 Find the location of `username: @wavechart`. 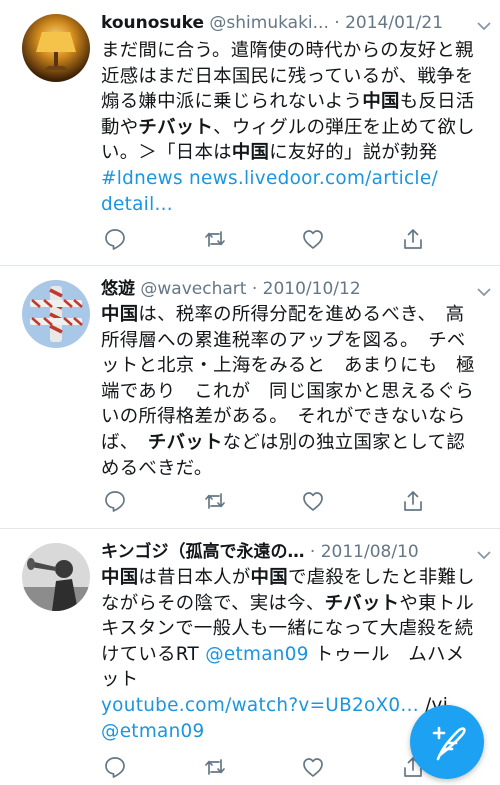

username: @wavechart is located at coordinates (193, 289).